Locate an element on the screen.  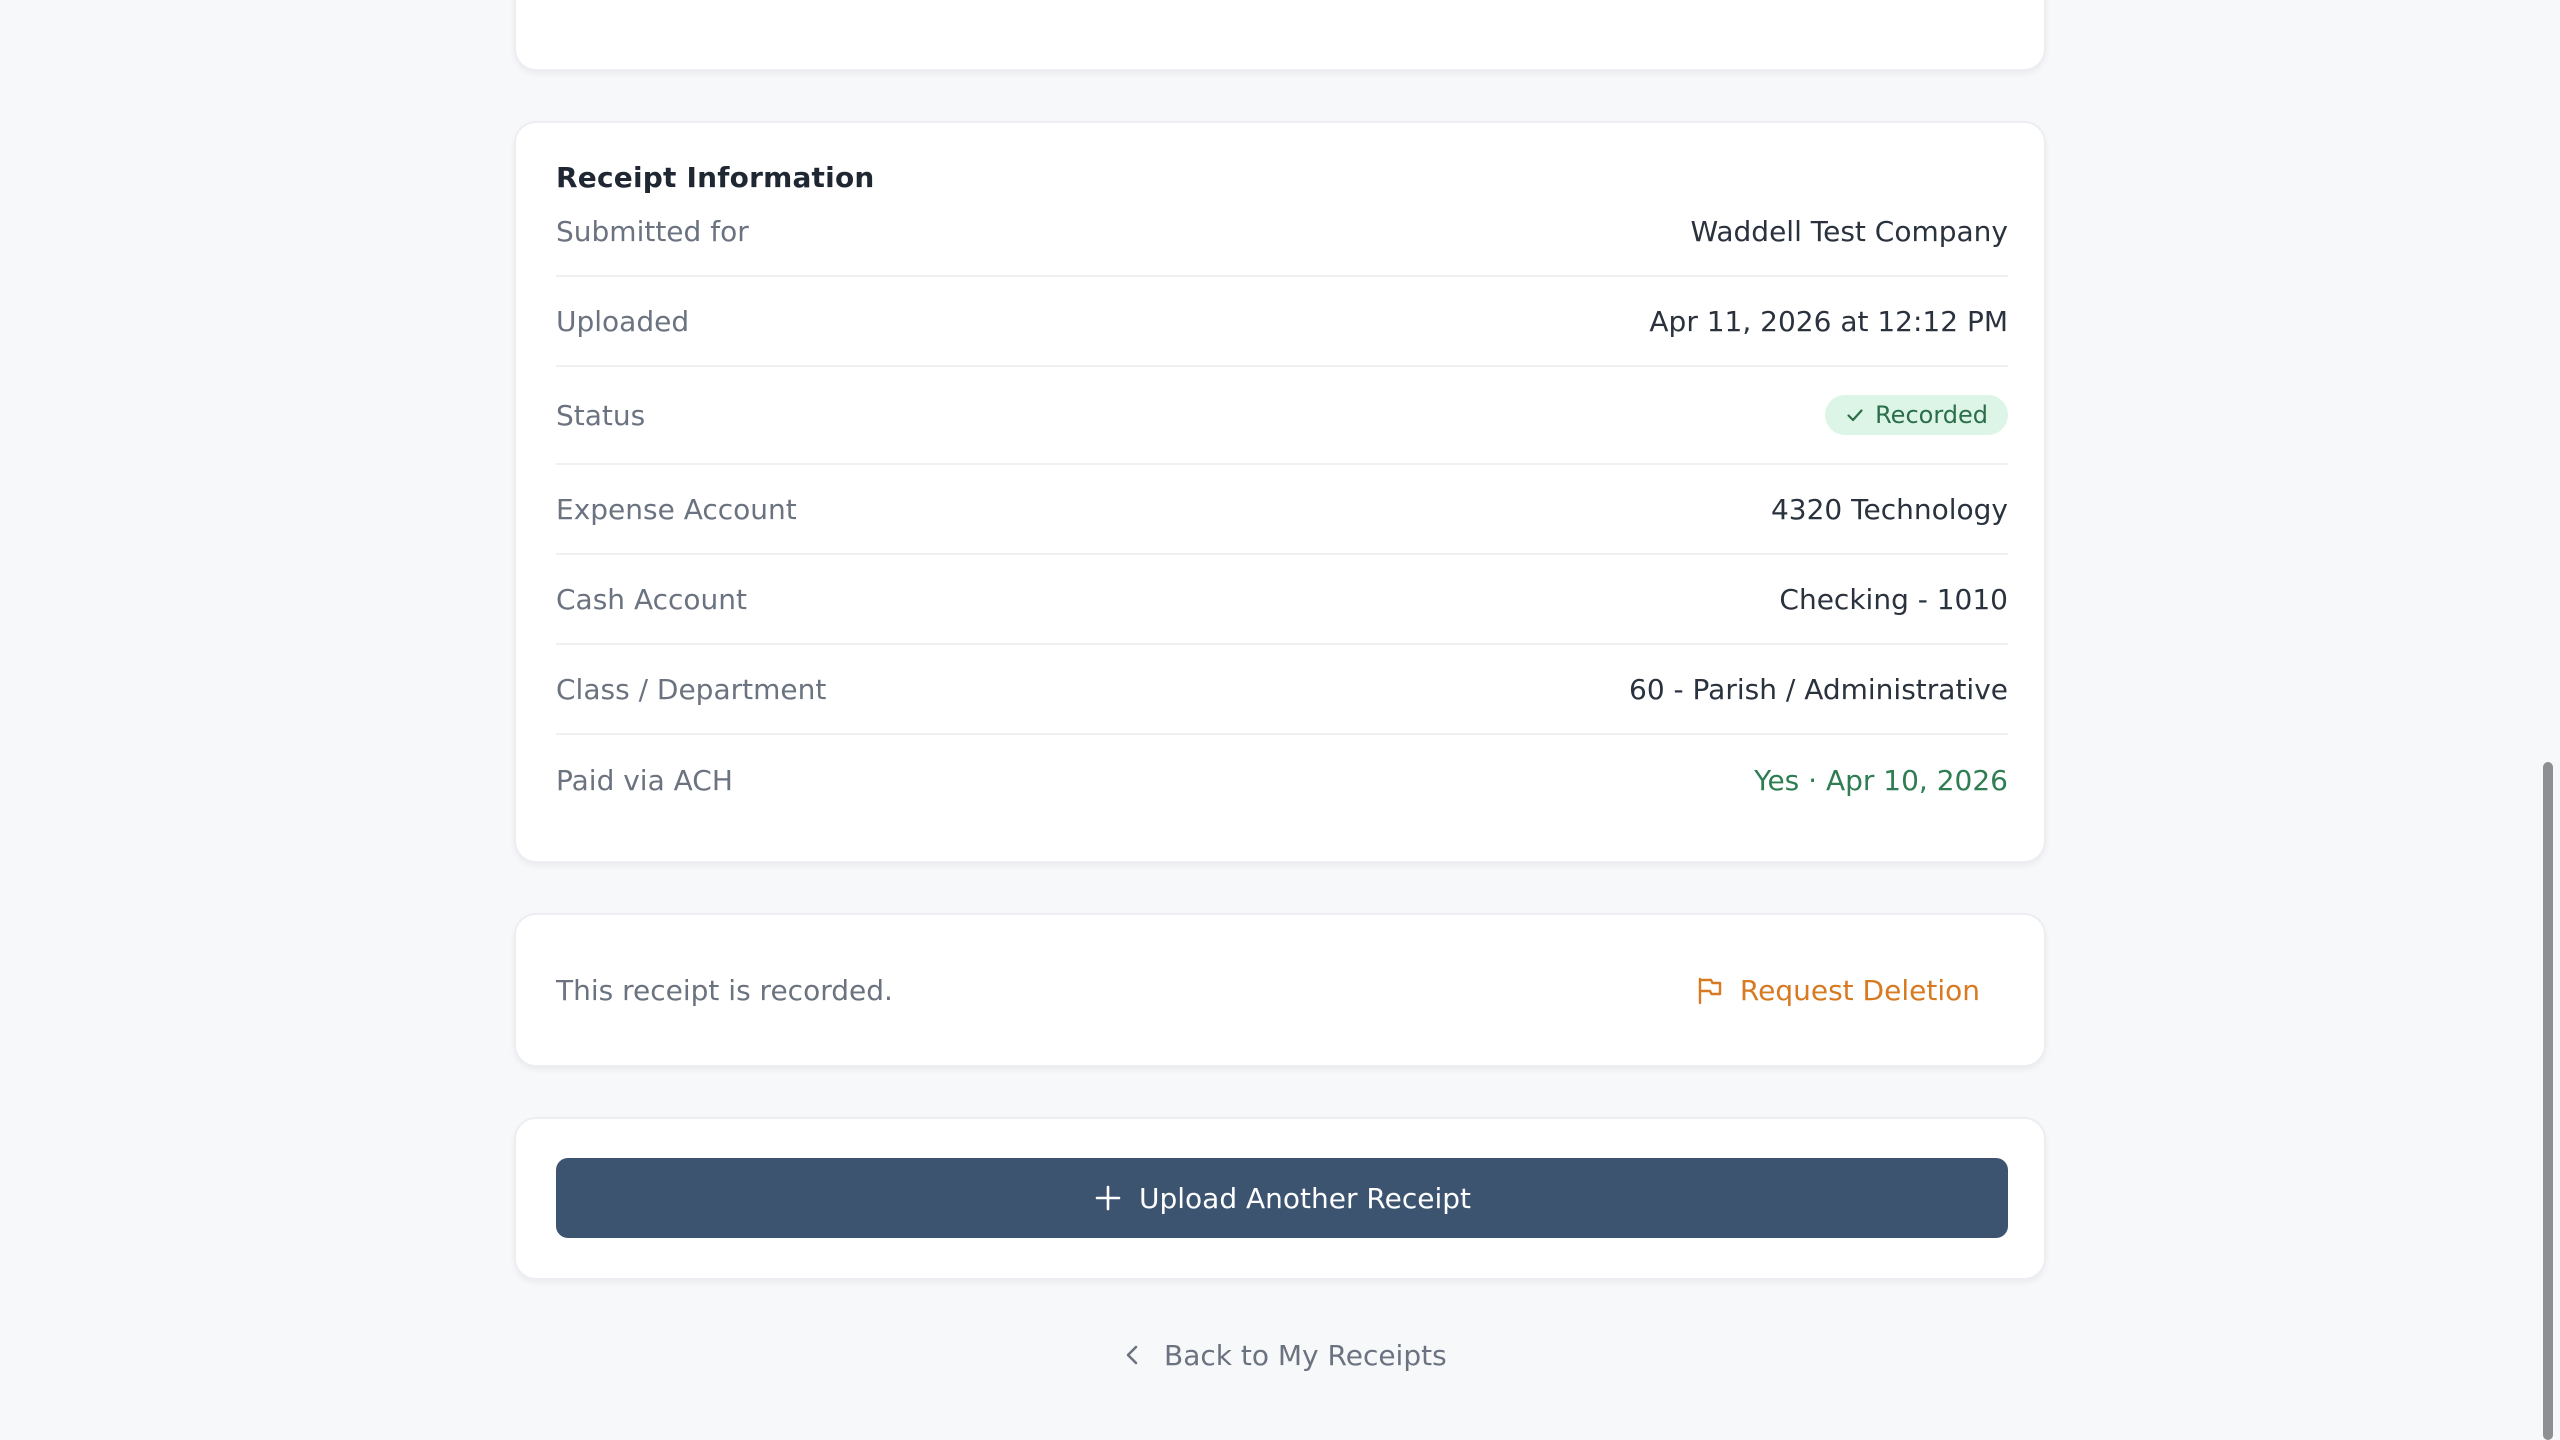
expense-account-row: Expense Account 4320 Technology is located at coordinates (1282, 510).